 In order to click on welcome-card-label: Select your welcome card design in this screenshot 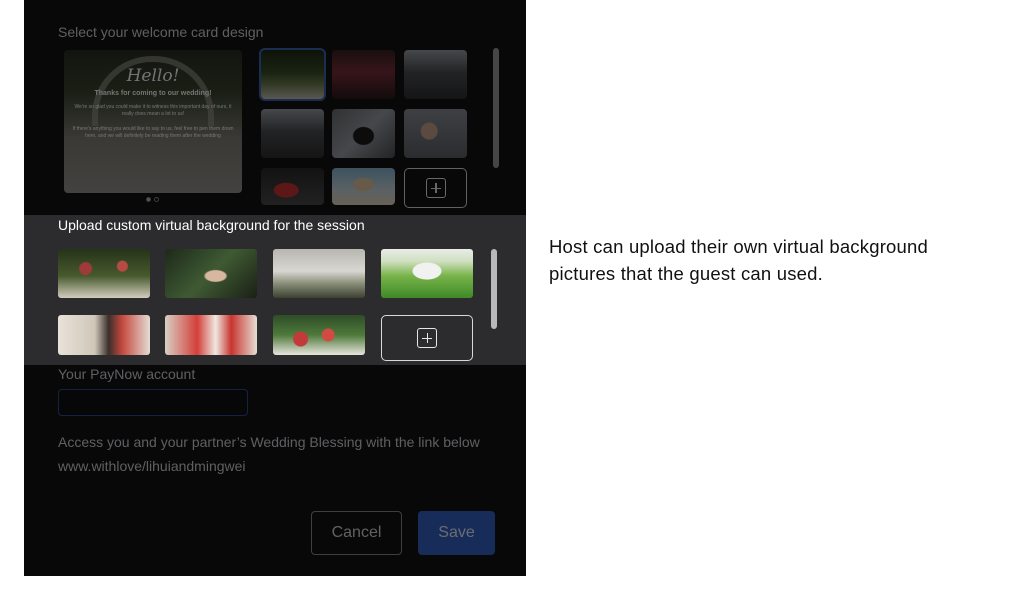, I will do `click(161, 32)`.